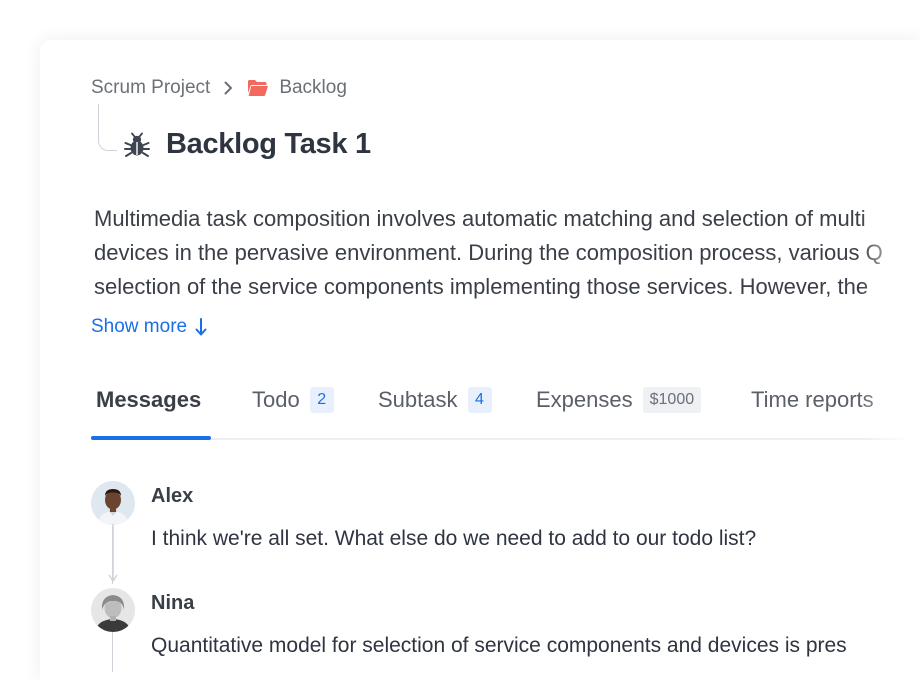  I want to click on task-header: Backlog Task 1, so click(247, 144).